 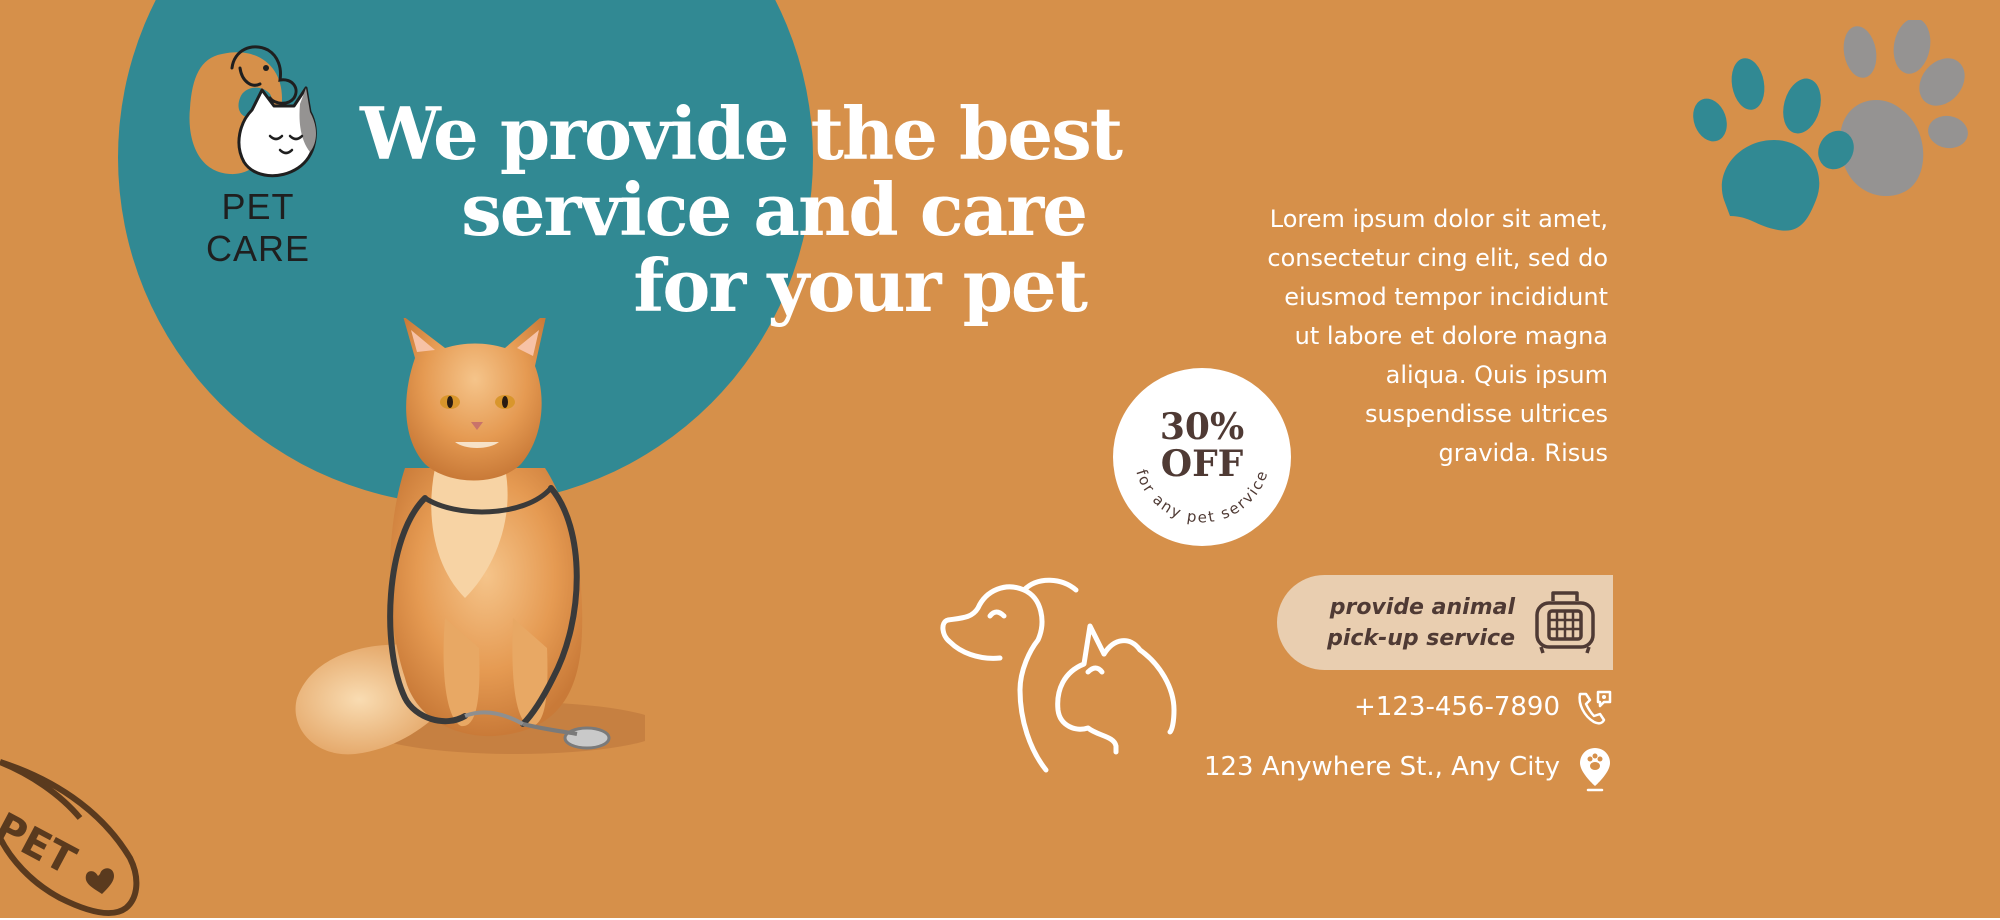 I want to click on discount-badge: 30% OFF for any pet service, so click(x=1202, y=457).